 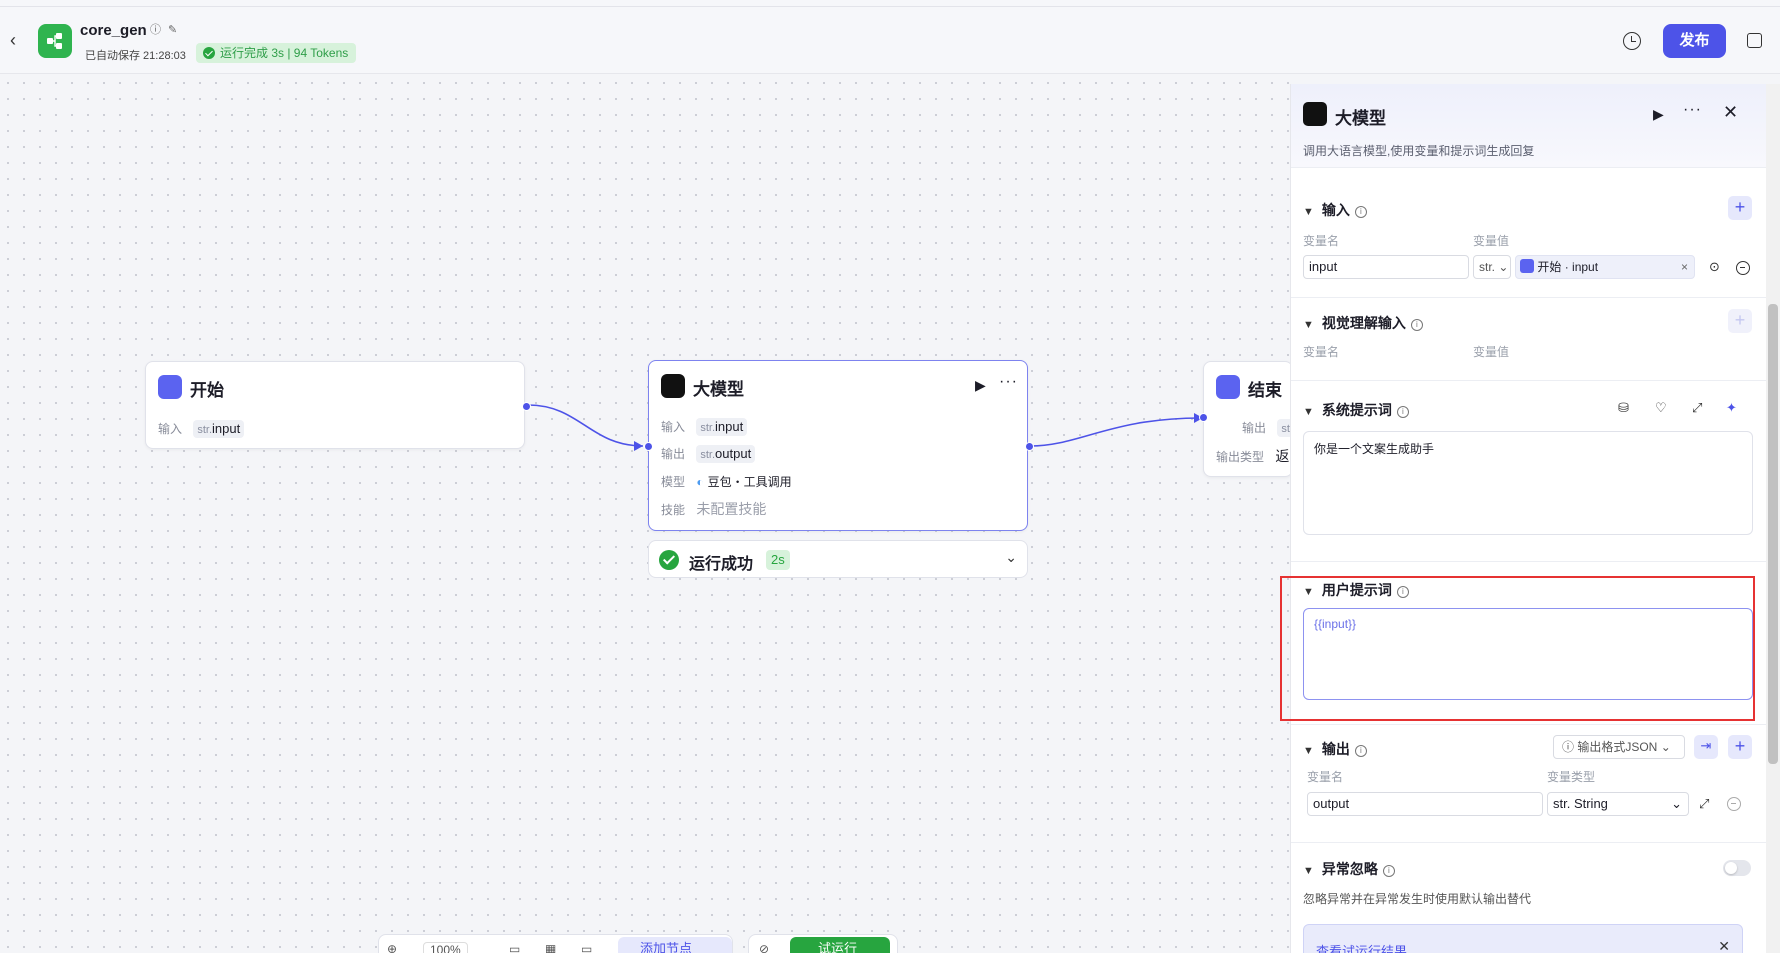 I want to click on chevron-down-icon: ⌄, so click(x=1011, y=557).